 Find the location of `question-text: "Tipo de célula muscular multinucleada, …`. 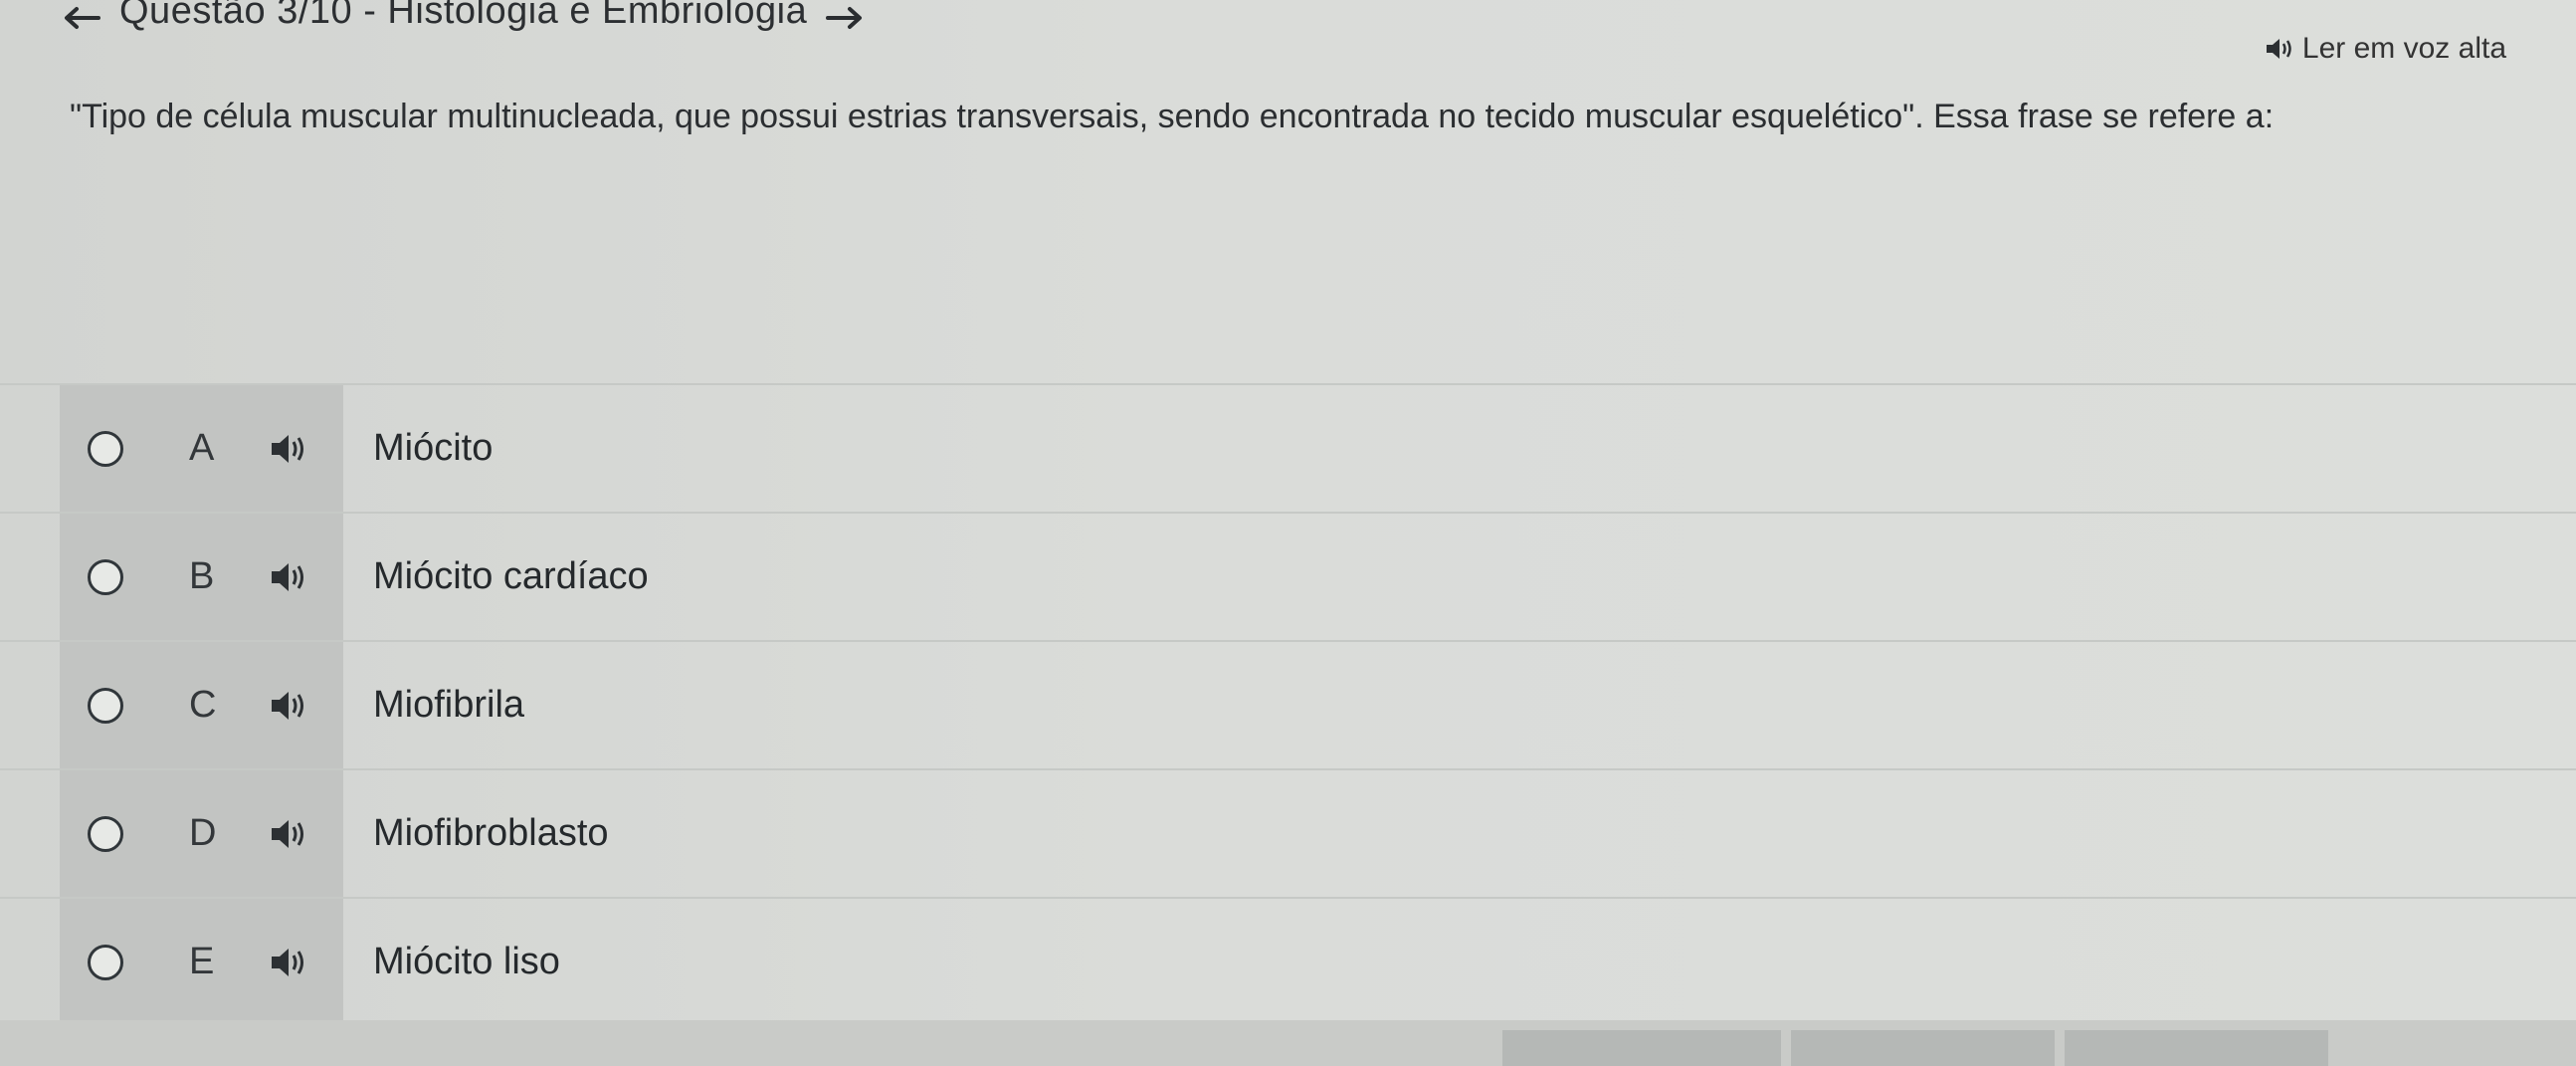

question-text: "Tipo de célula muscular multinucleada, … is located at coordinates (1172, 116).